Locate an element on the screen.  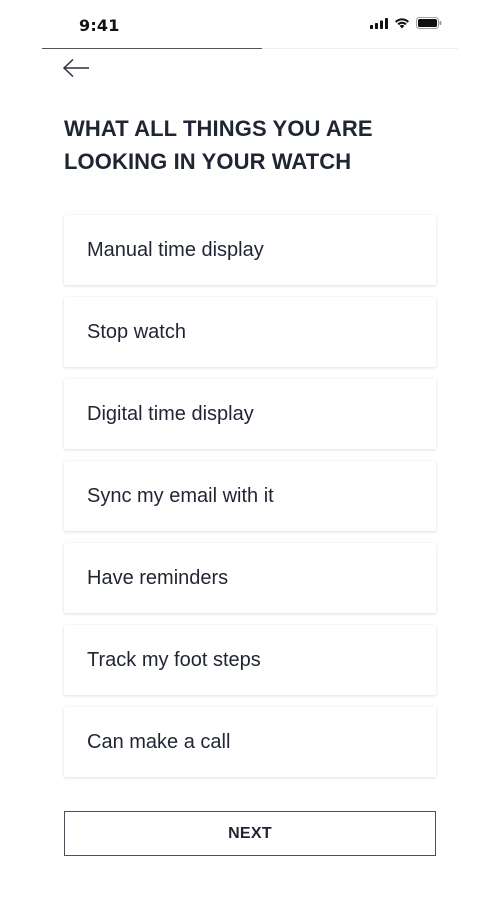
status-bar: 9:41 is located at coordinates (250, 24).